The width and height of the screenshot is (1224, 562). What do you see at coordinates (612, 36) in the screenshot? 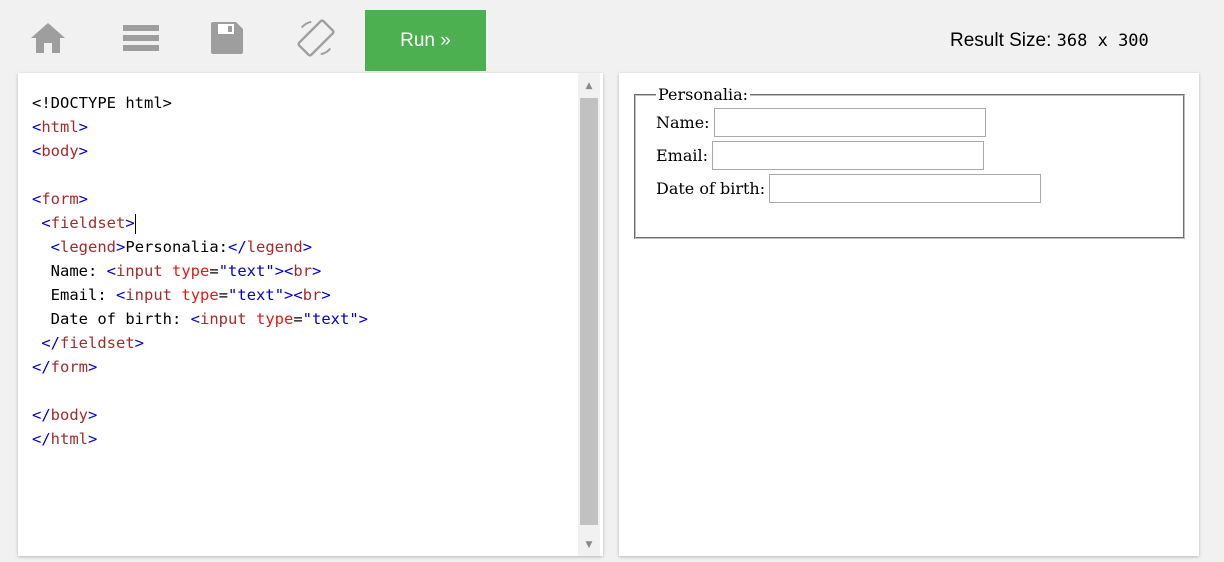
I see `toolbar: Run » Result Size: 368 x 300` at bounding box center [612, 36].